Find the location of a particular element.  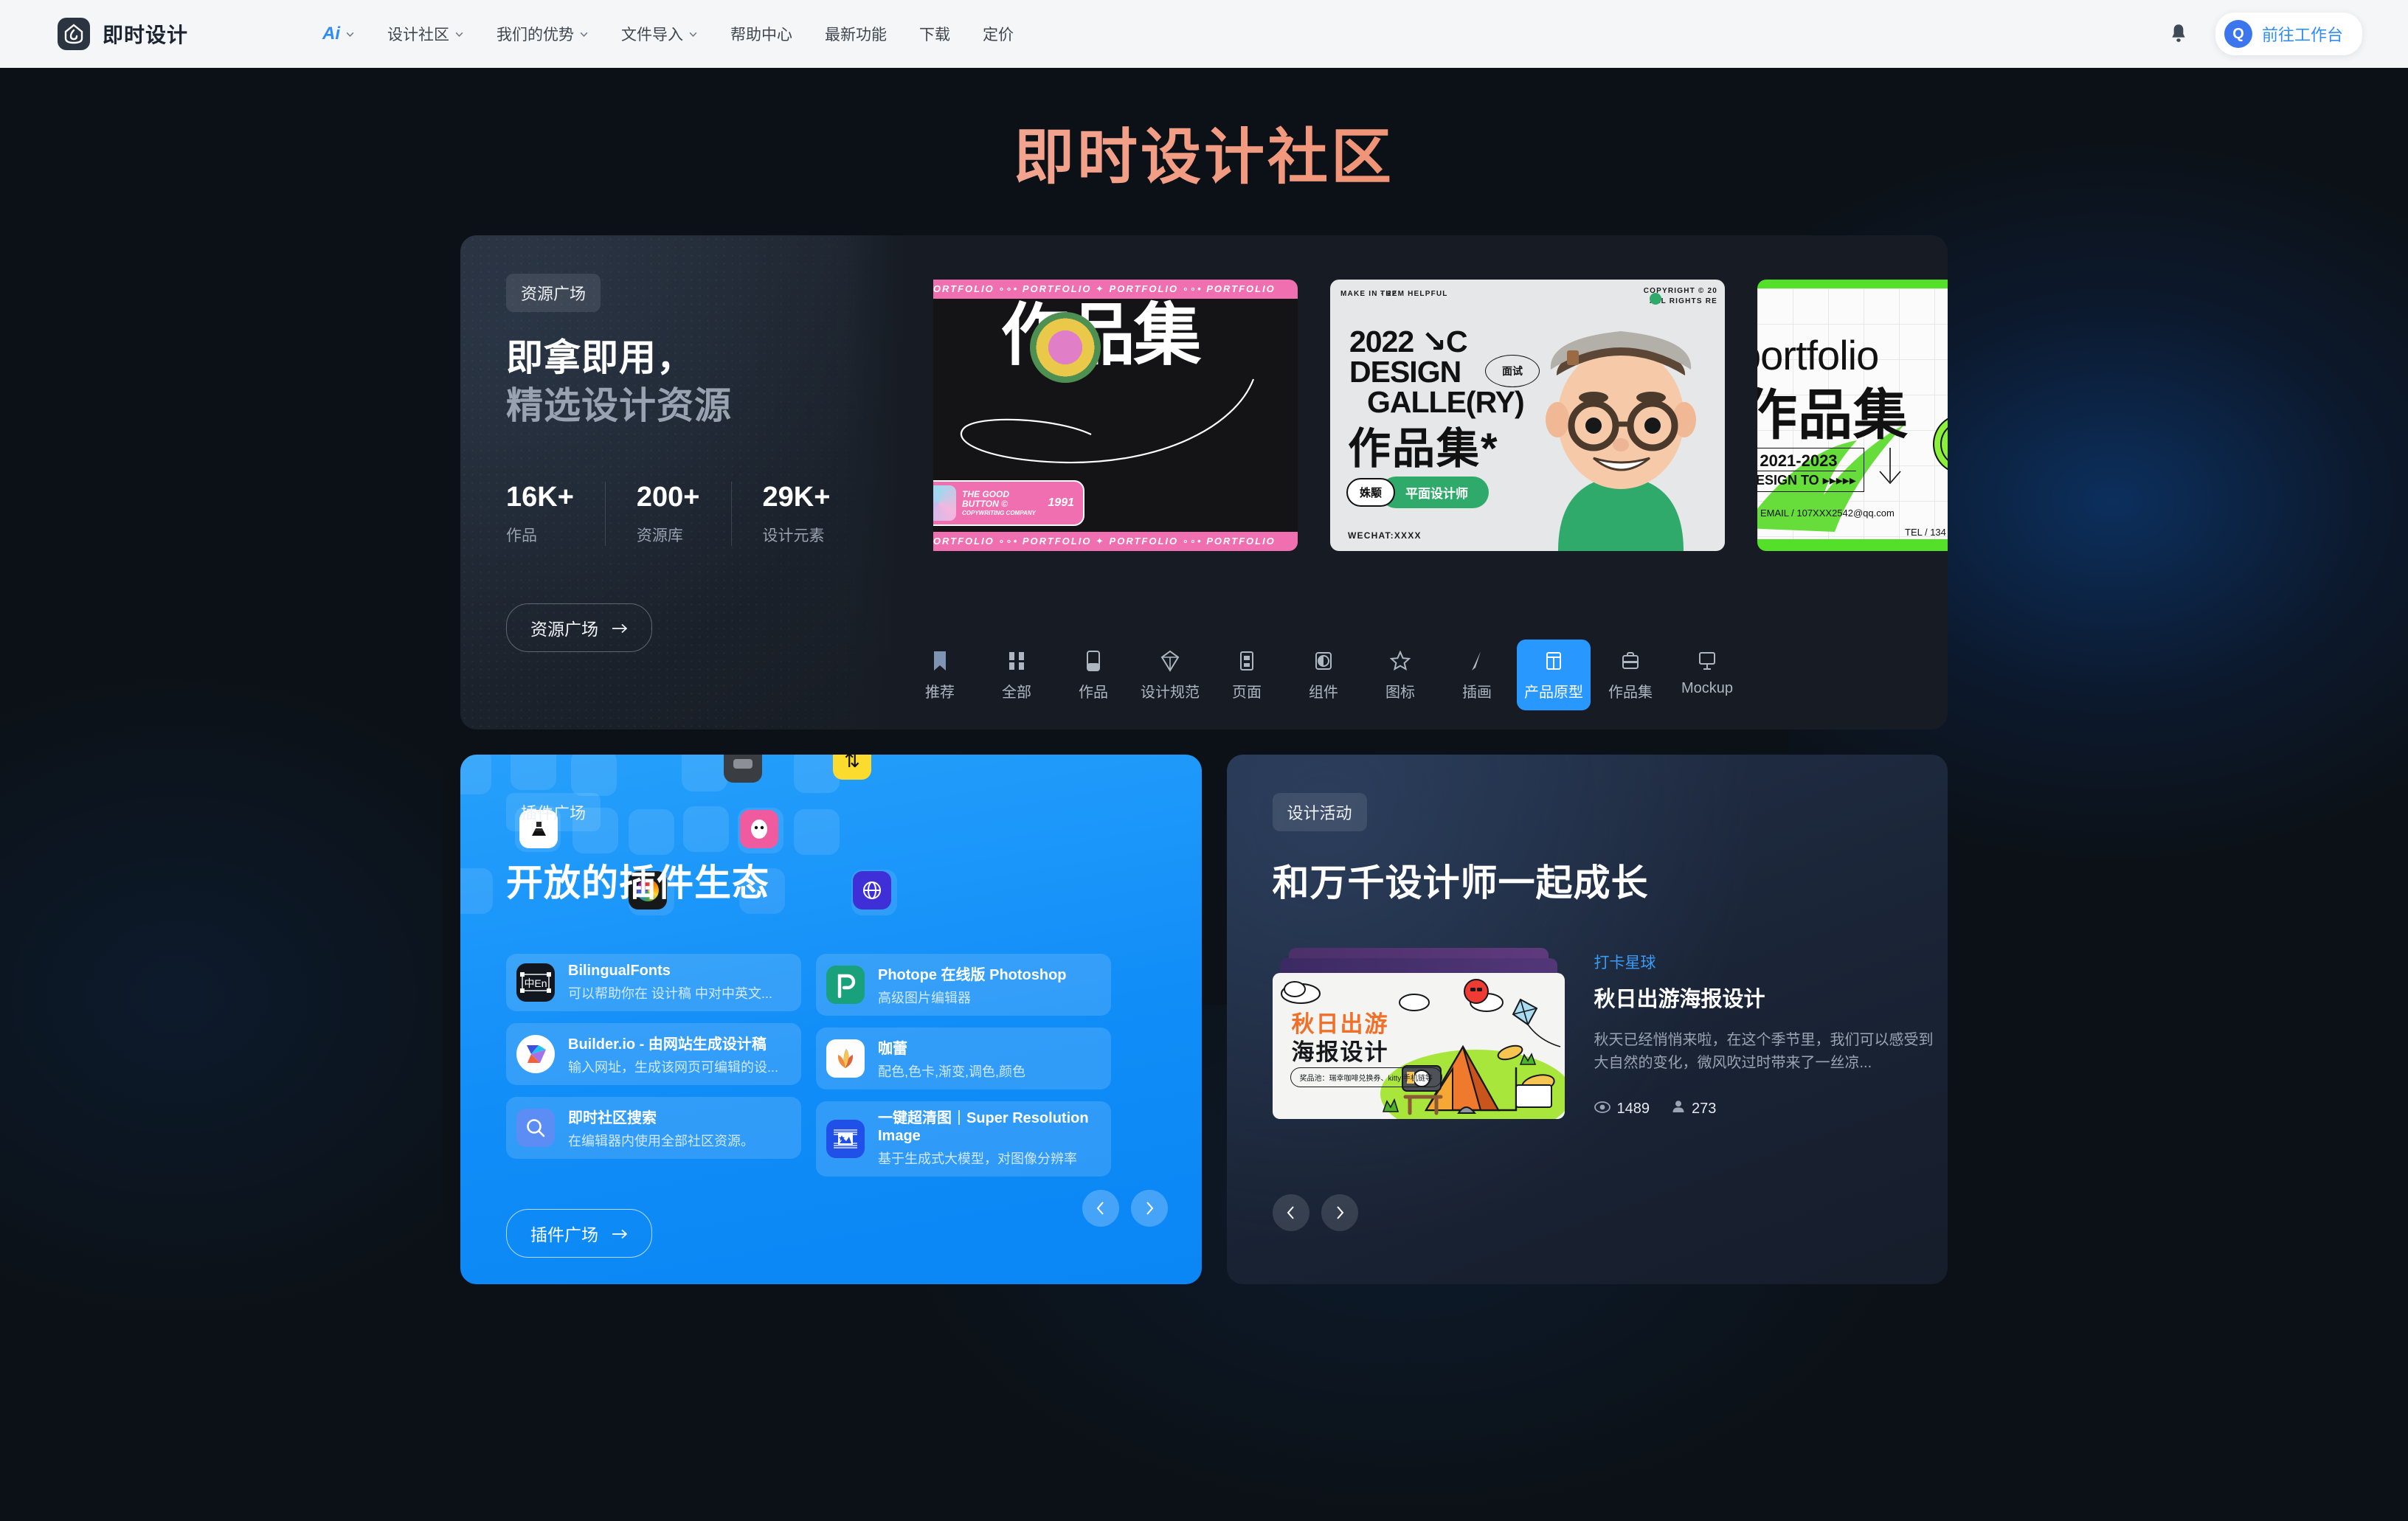

person-icon is located at coordinates (1679, 1109).